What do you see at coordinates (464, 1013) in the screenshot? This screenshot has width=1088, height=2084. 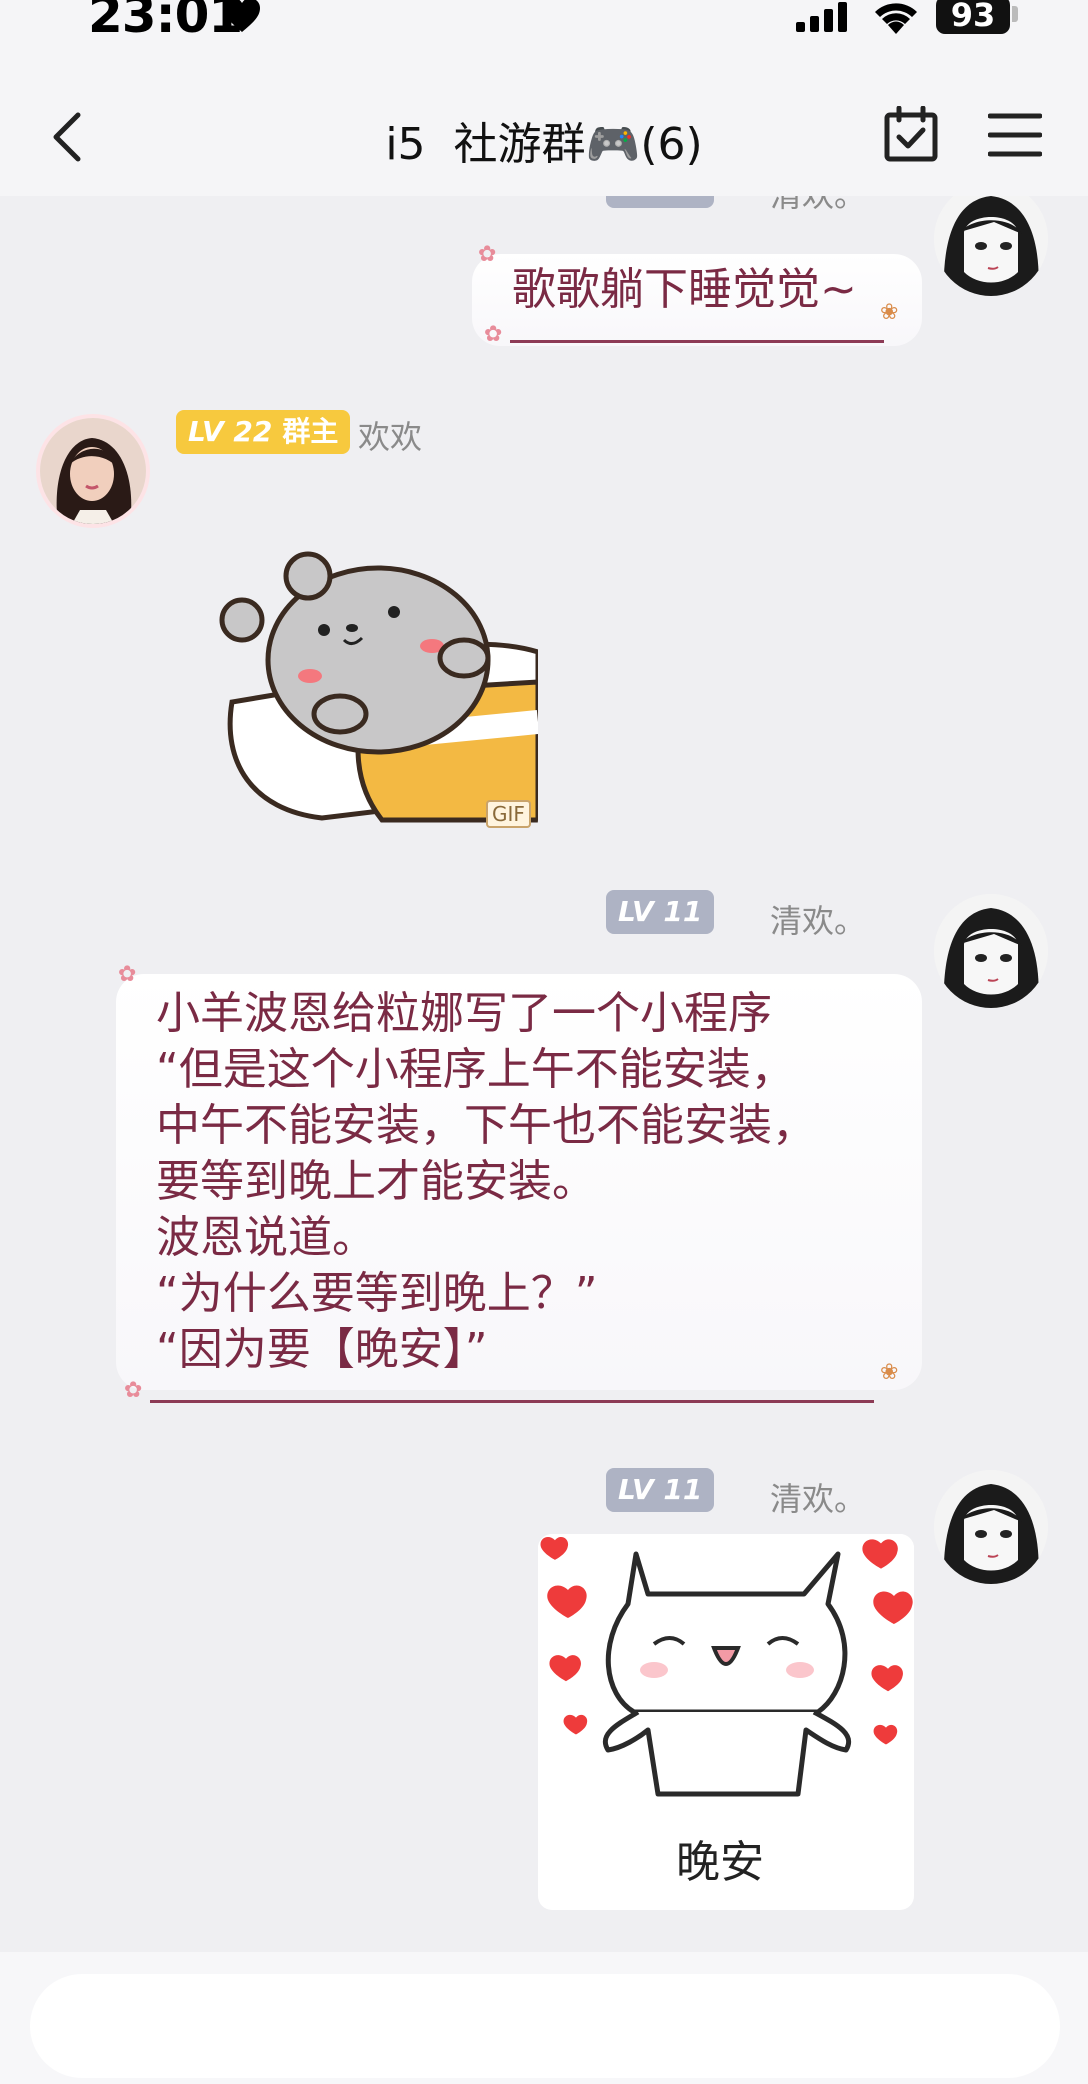 I see `message-line: 小羊波恩给粒娜写了一个小程序` at bounding box center [464, 1013].